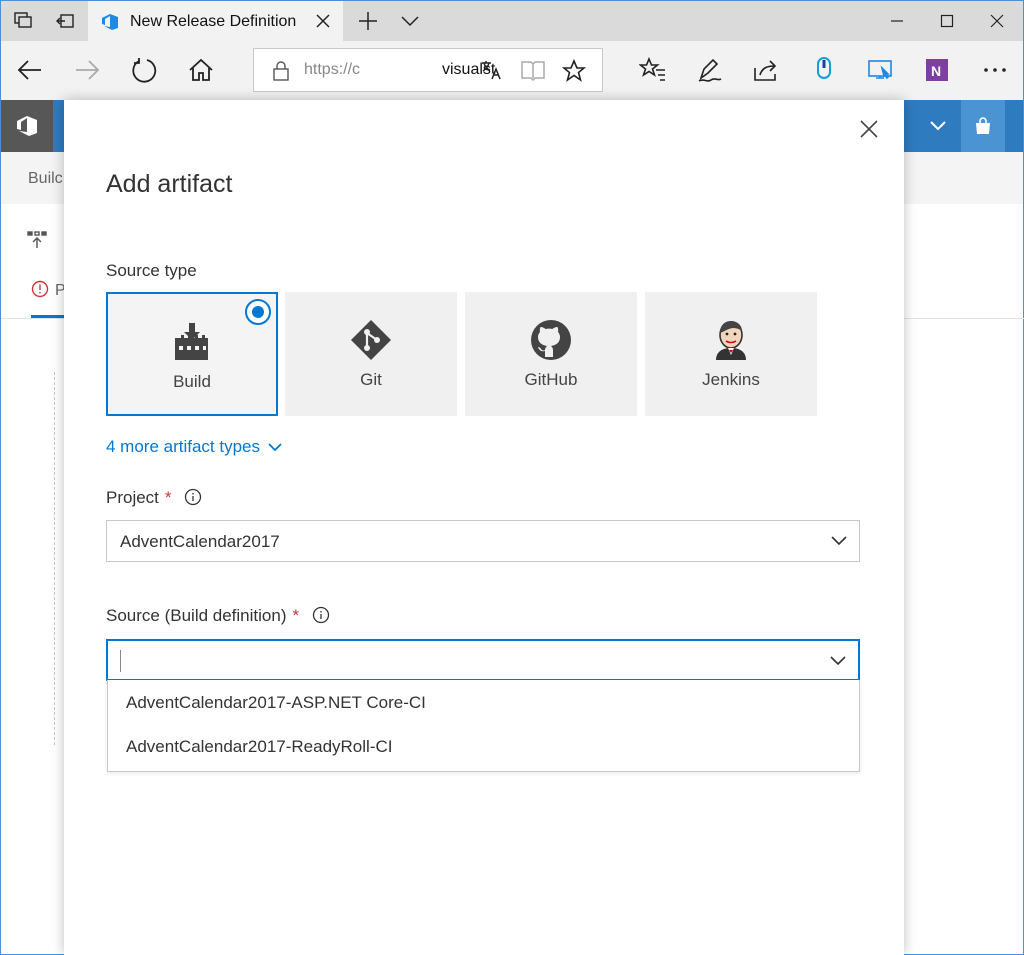  What do you see at coordinates (323, 21) in the screenshot?
I see `close-tab-icon` at bounding box center [323, 21].